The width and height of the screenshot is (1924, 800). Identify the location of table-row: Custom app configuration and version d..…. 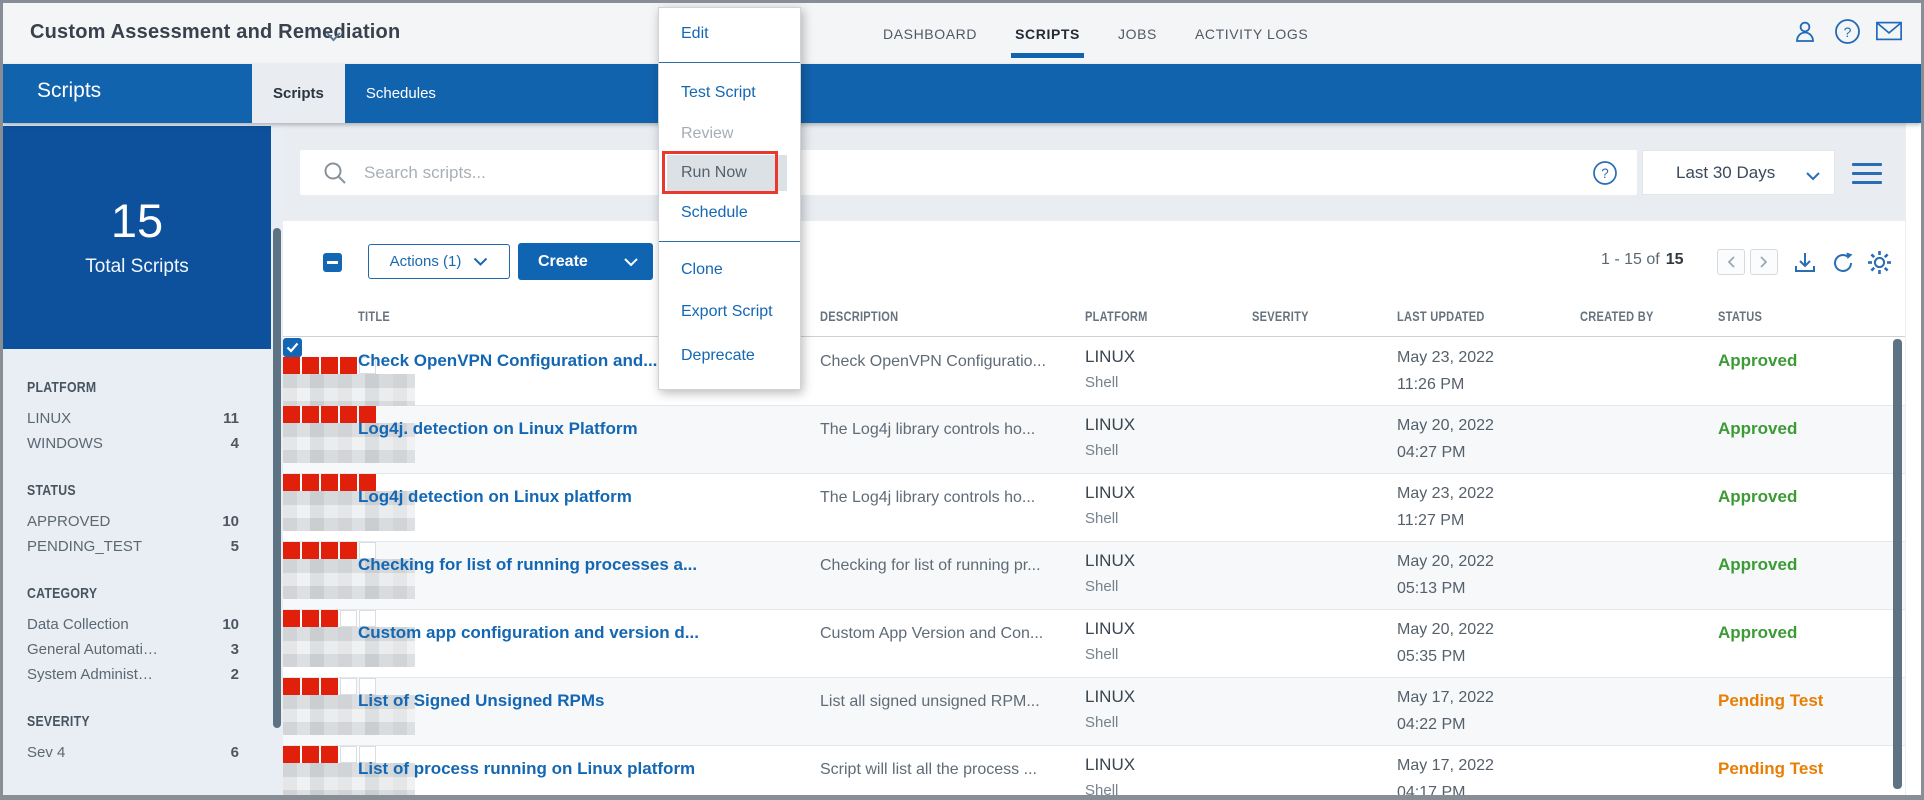
(1094, 644).